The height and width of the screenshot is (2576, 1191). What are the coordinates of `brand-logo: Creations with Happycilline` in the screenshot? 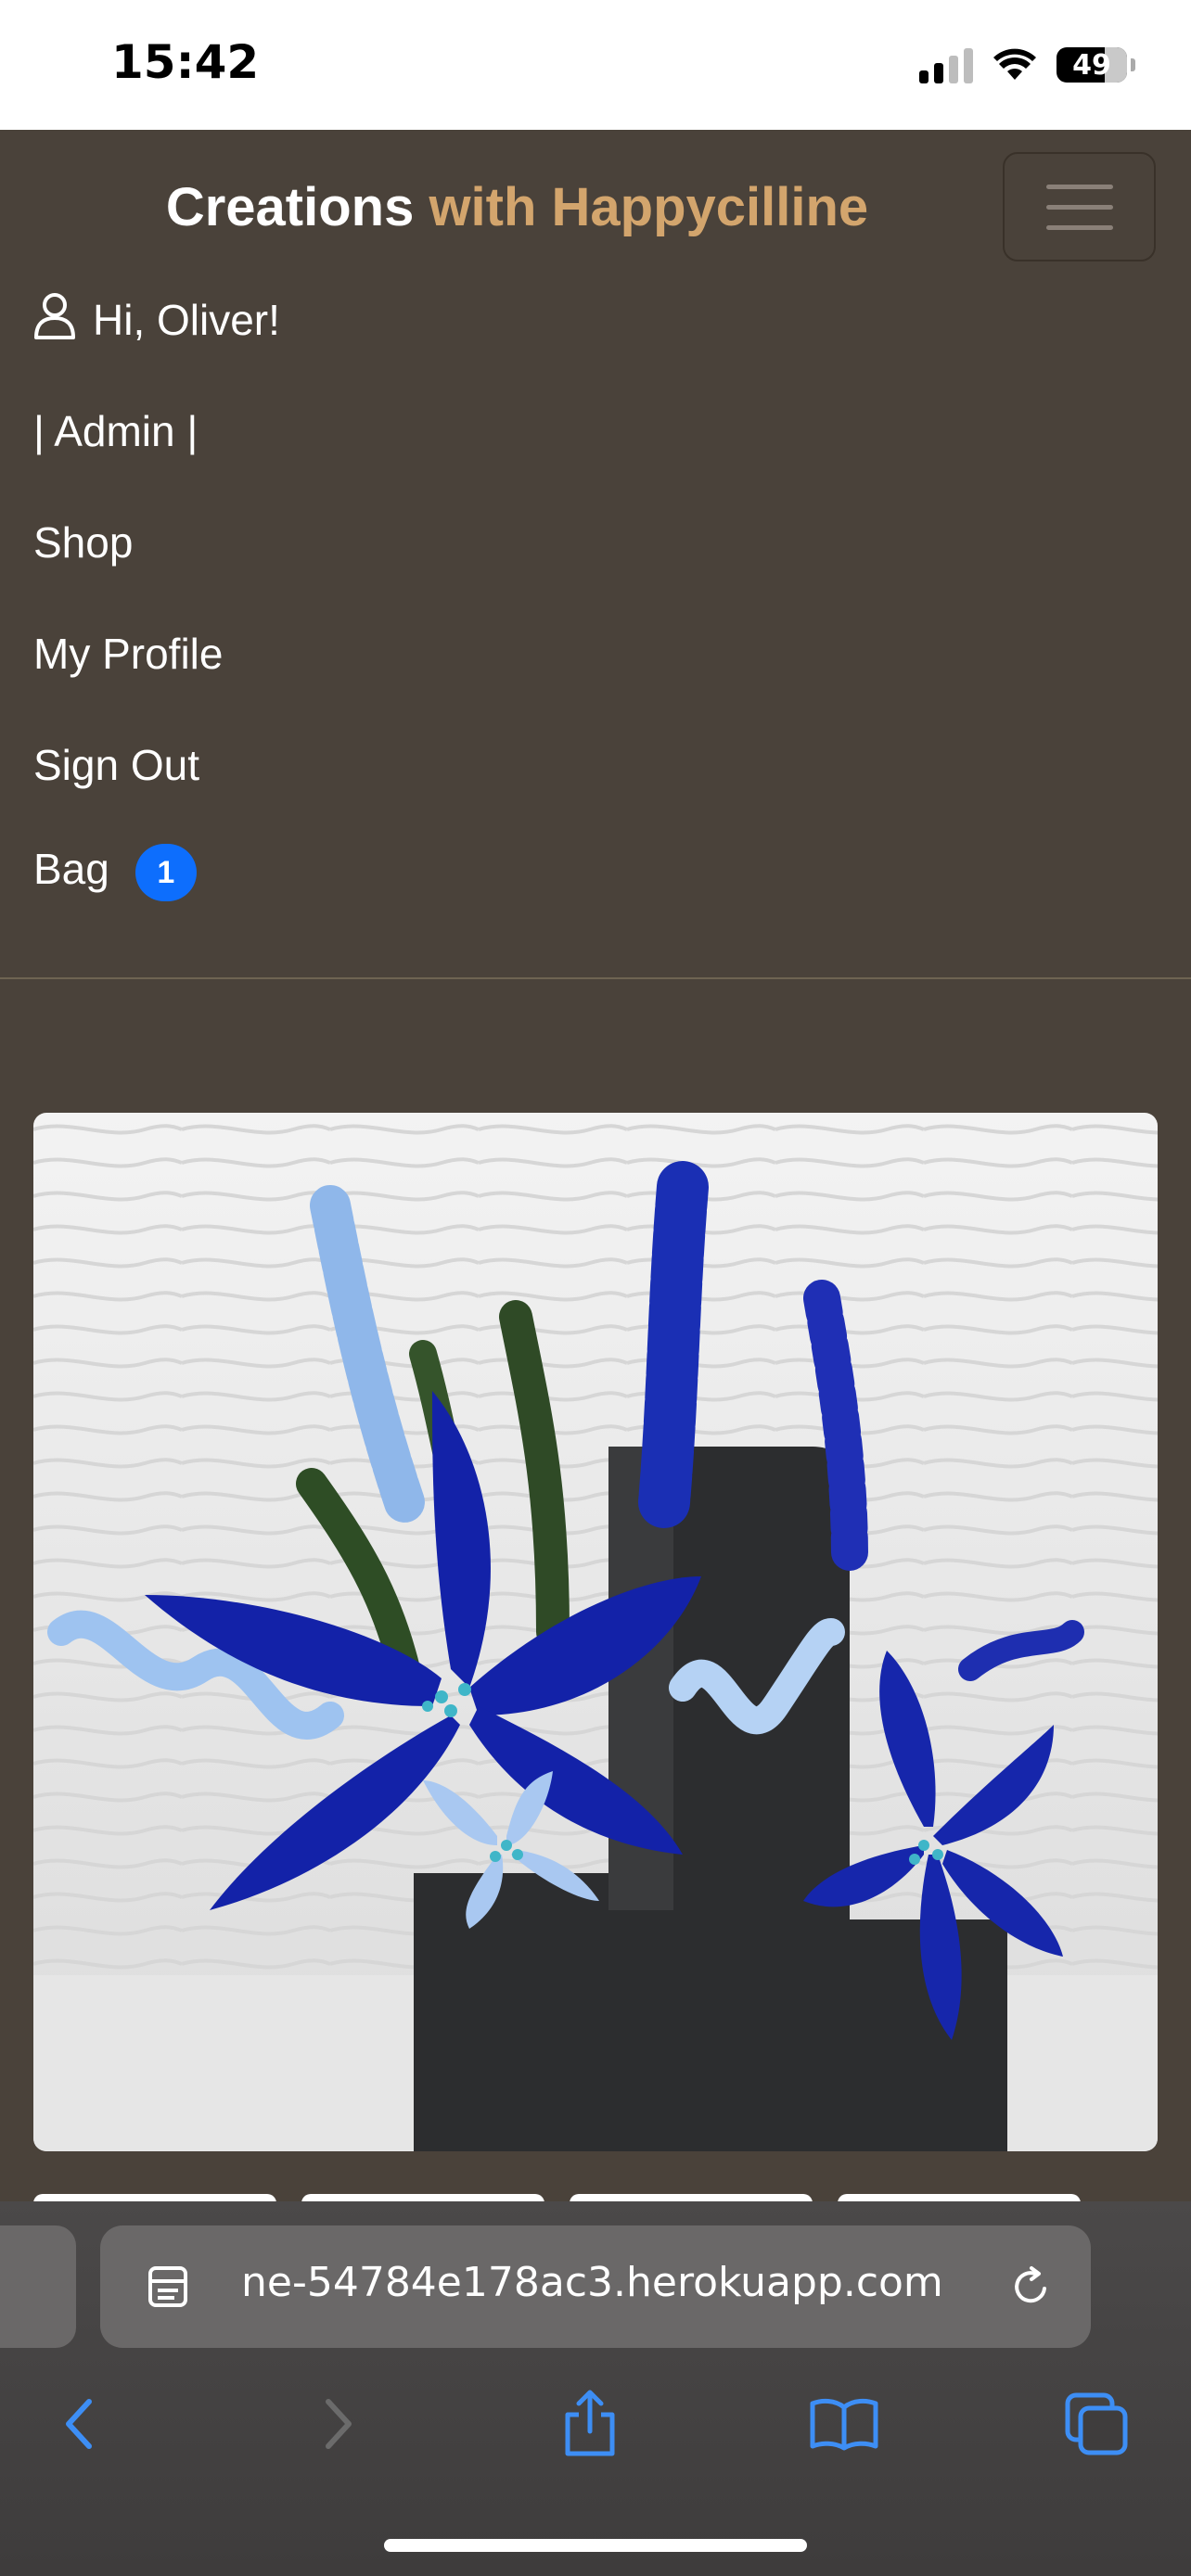 It's located at (517, 207).